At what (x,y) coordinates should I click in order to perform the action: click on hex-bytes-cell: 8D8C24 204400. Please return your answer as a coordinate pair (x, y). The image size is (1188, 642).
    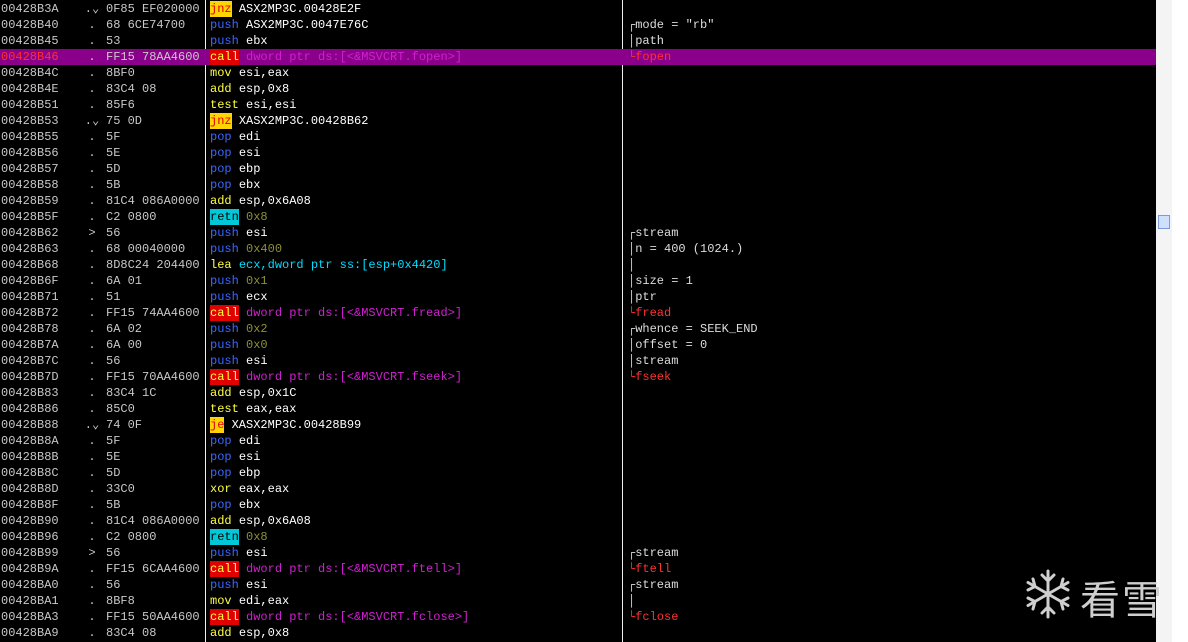
    Looking at the image, I should click on (155, 265).